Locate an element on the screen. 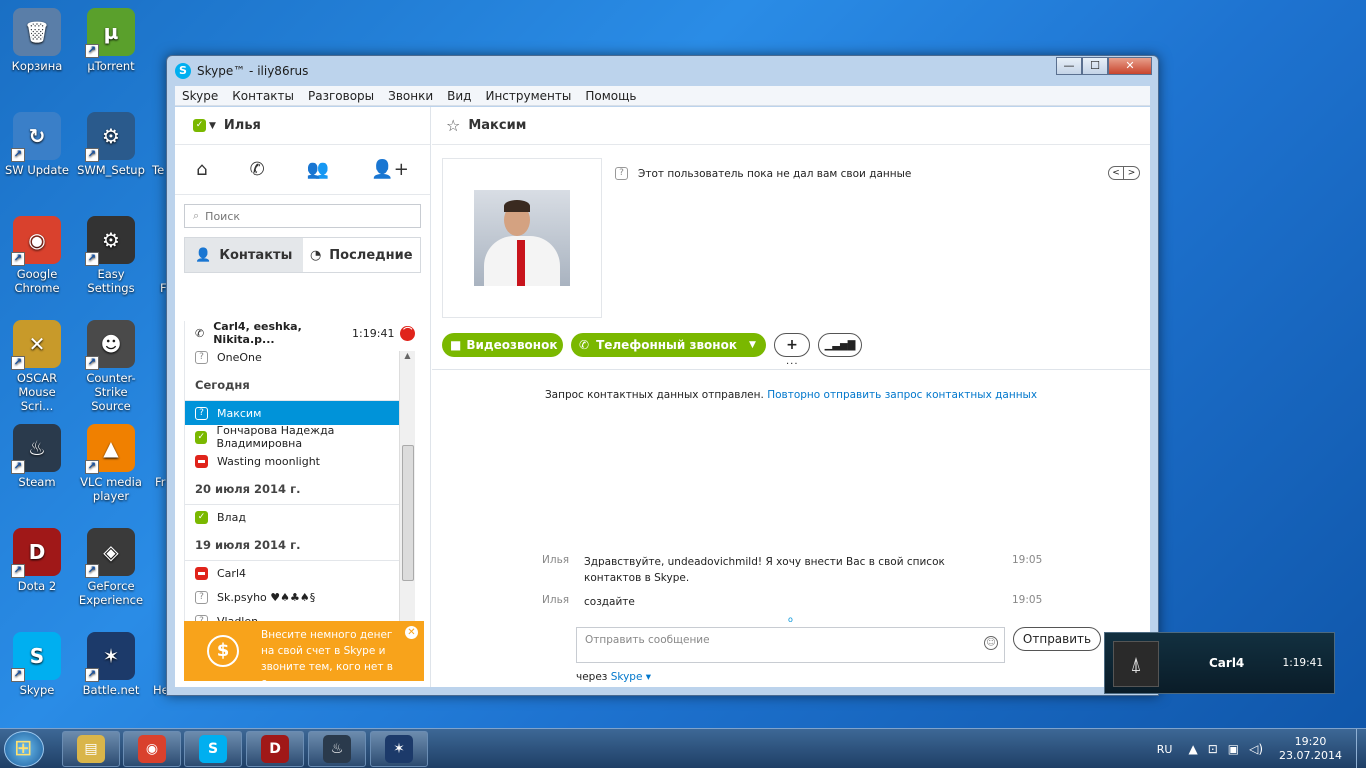 This screenshot has width=1366, height=768. close-button: ✕ is located at coordinates (1130, 66).